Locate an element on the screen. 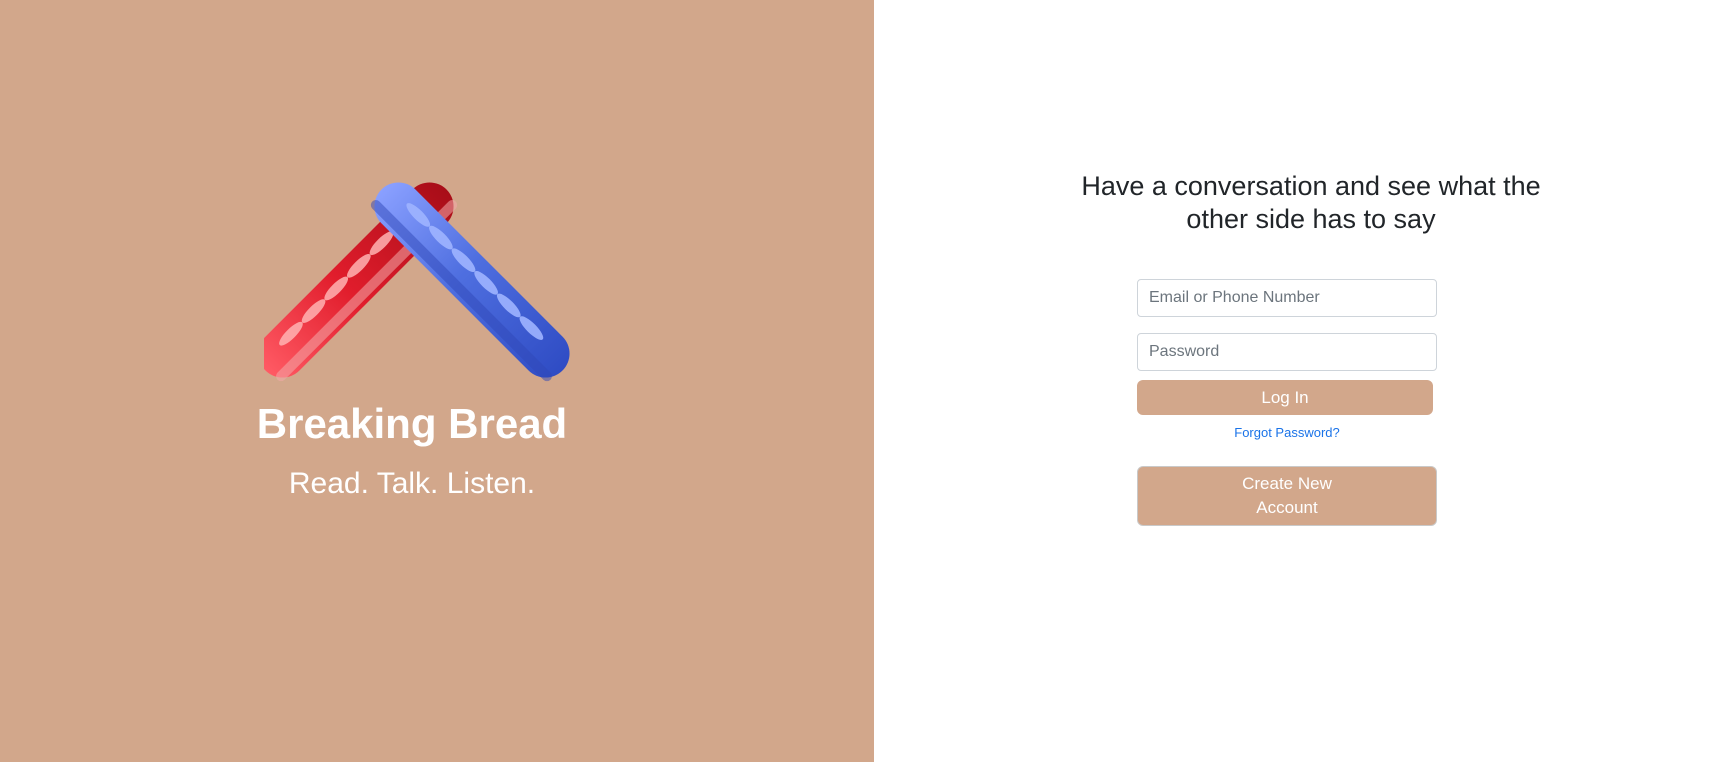 The height and width of the screenshot is (762, 1712). brand-title: Breaking Bread is located at coordinates (412, 423).